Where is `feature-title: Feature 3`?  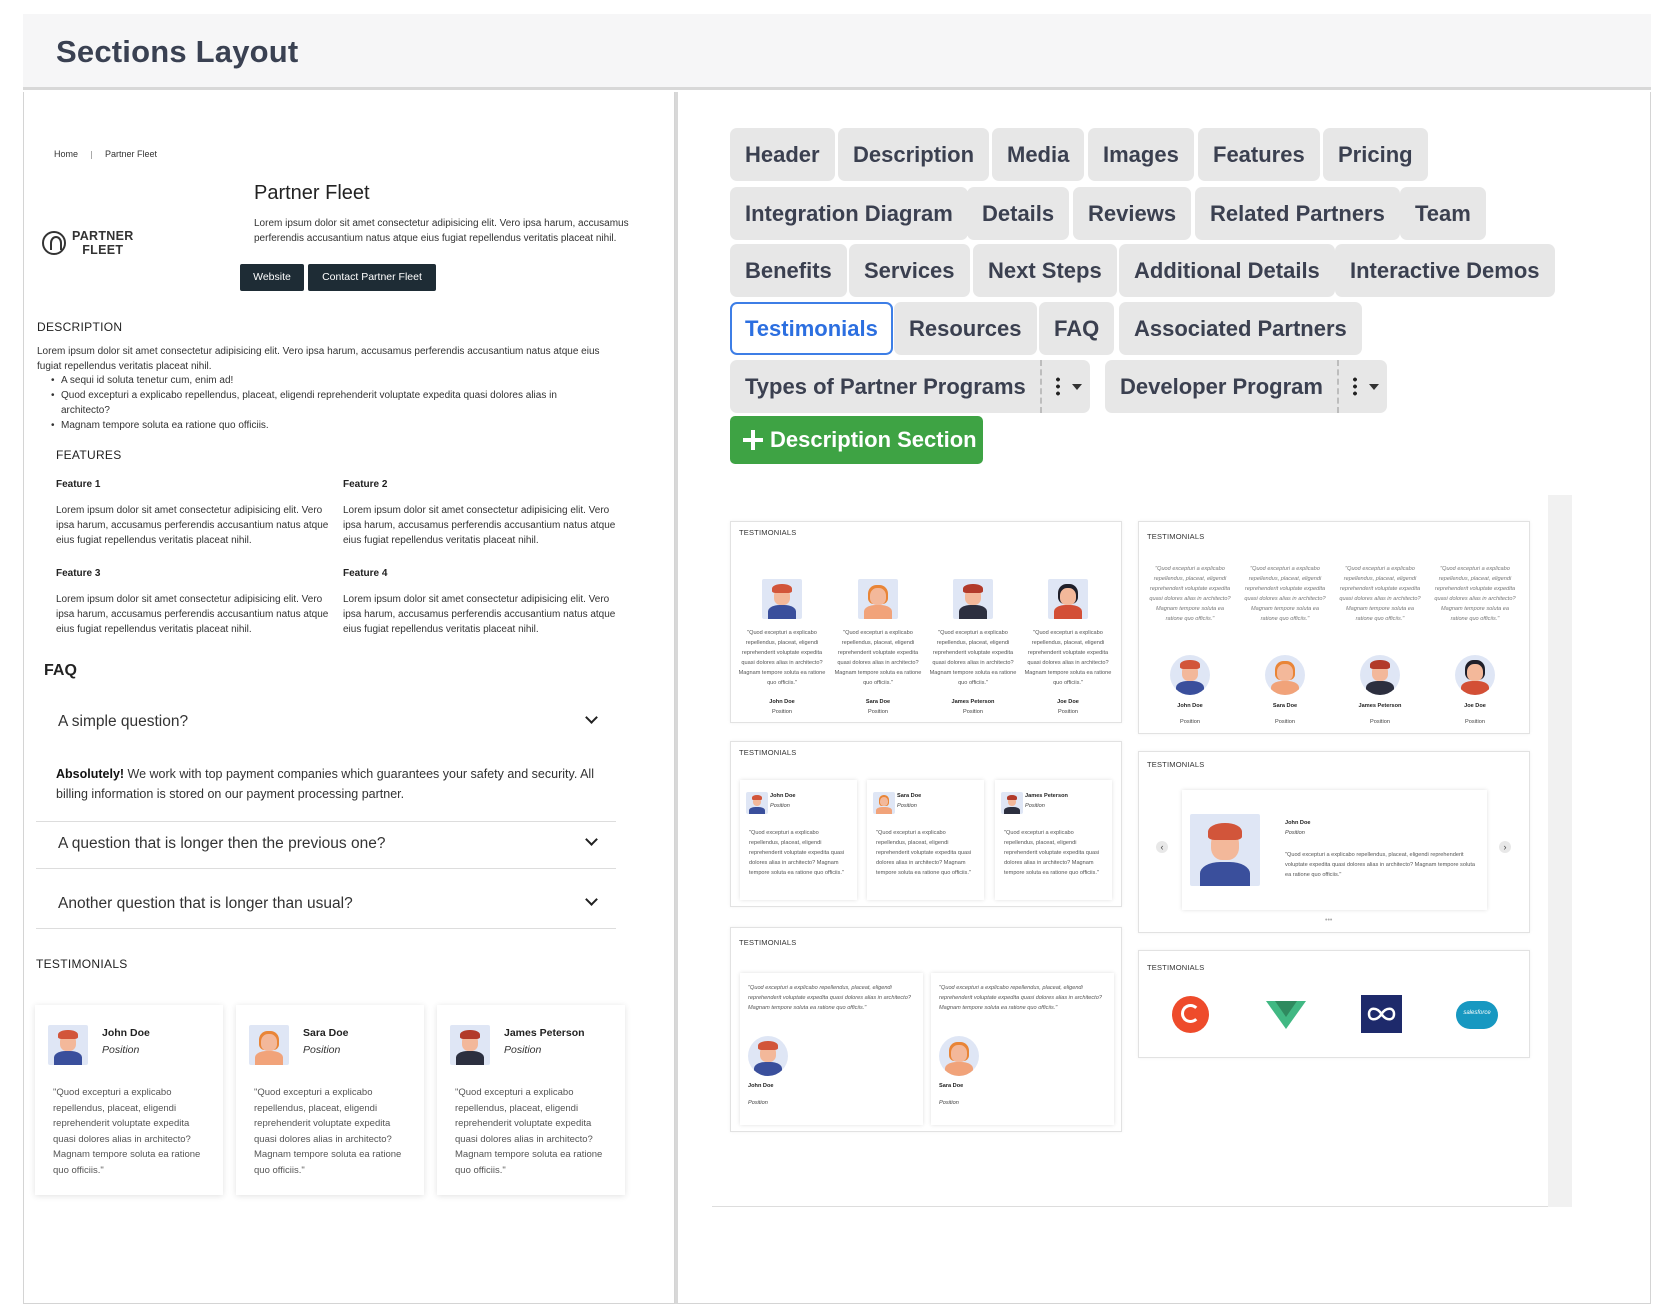
feature-title: Feature 3 is located at coordinates (78, 573).